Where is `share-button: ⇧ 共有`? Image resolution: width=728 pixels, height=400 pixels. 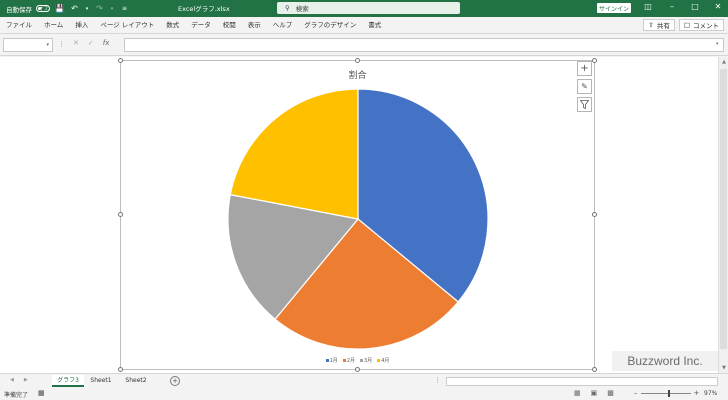
share-button: ⇧ 共有 is located at coordinates (659, 25).